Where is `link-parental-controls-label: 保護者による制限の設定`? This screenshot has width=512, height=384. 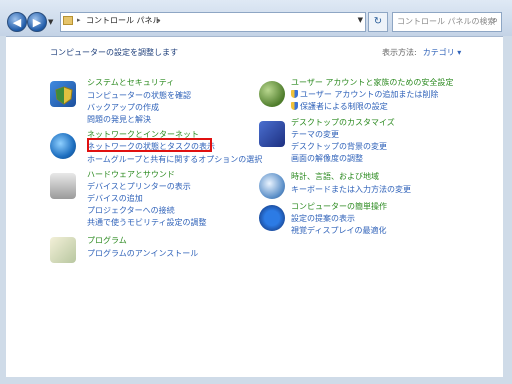 link-parental-controls-label: 保護者による制限の設定 is located at coordinates (344, 106).